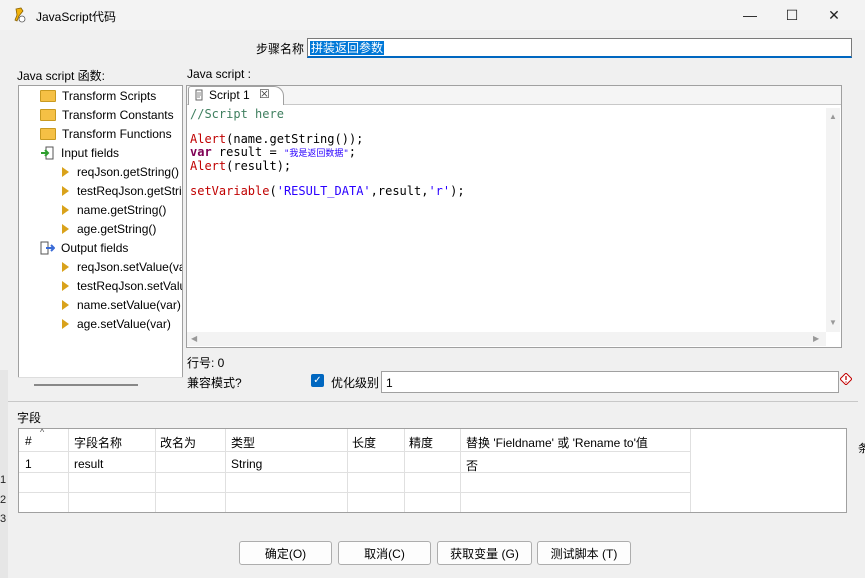  What do you see at coordinates (124, 324) in the screenshot?
I see `tree-item-label: age.setValue(var)` at bounding box center [124, 324].